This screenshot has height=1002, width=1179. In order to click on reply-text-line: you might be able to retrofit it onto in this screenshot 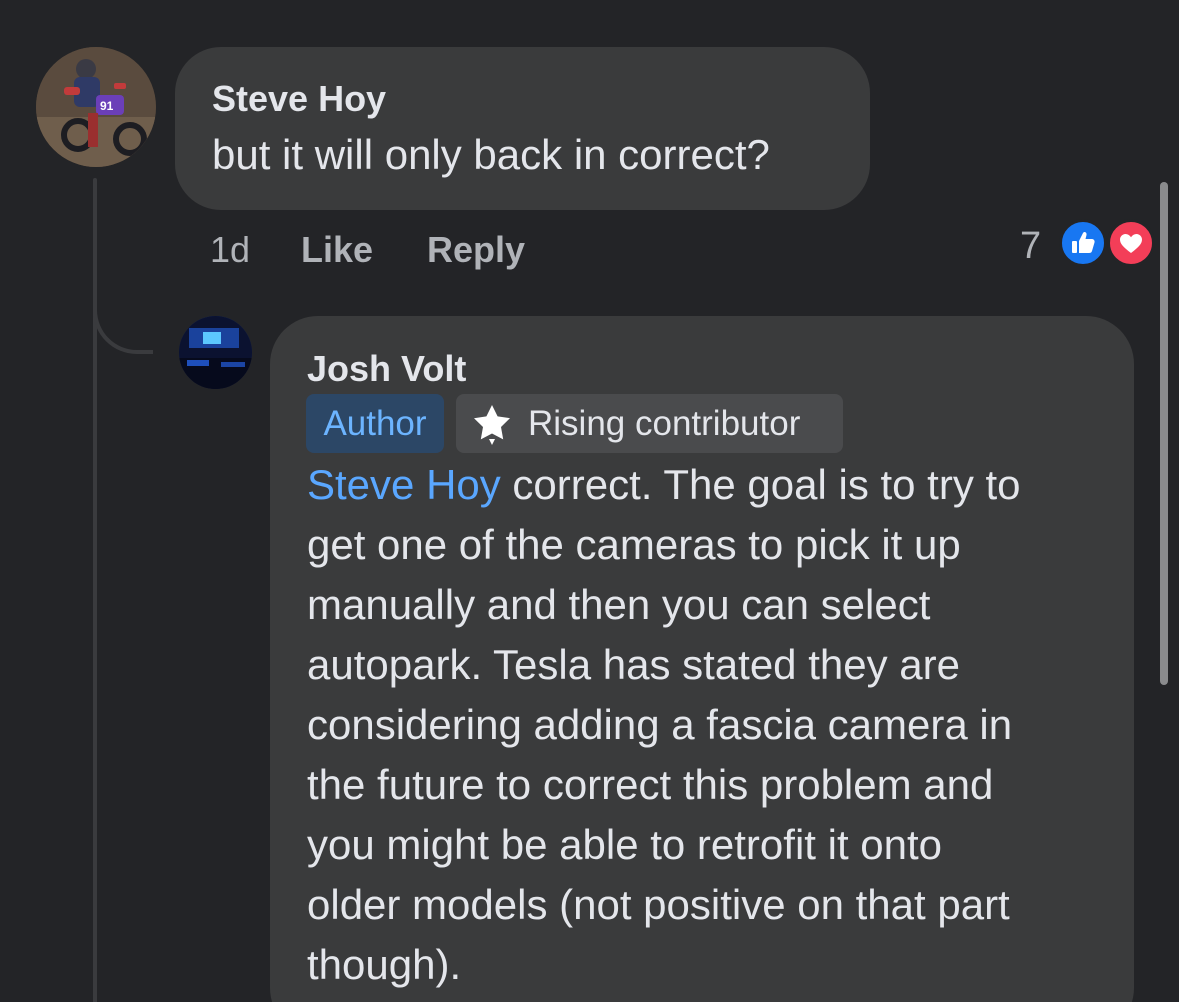, I will do `click(625, 844)`.